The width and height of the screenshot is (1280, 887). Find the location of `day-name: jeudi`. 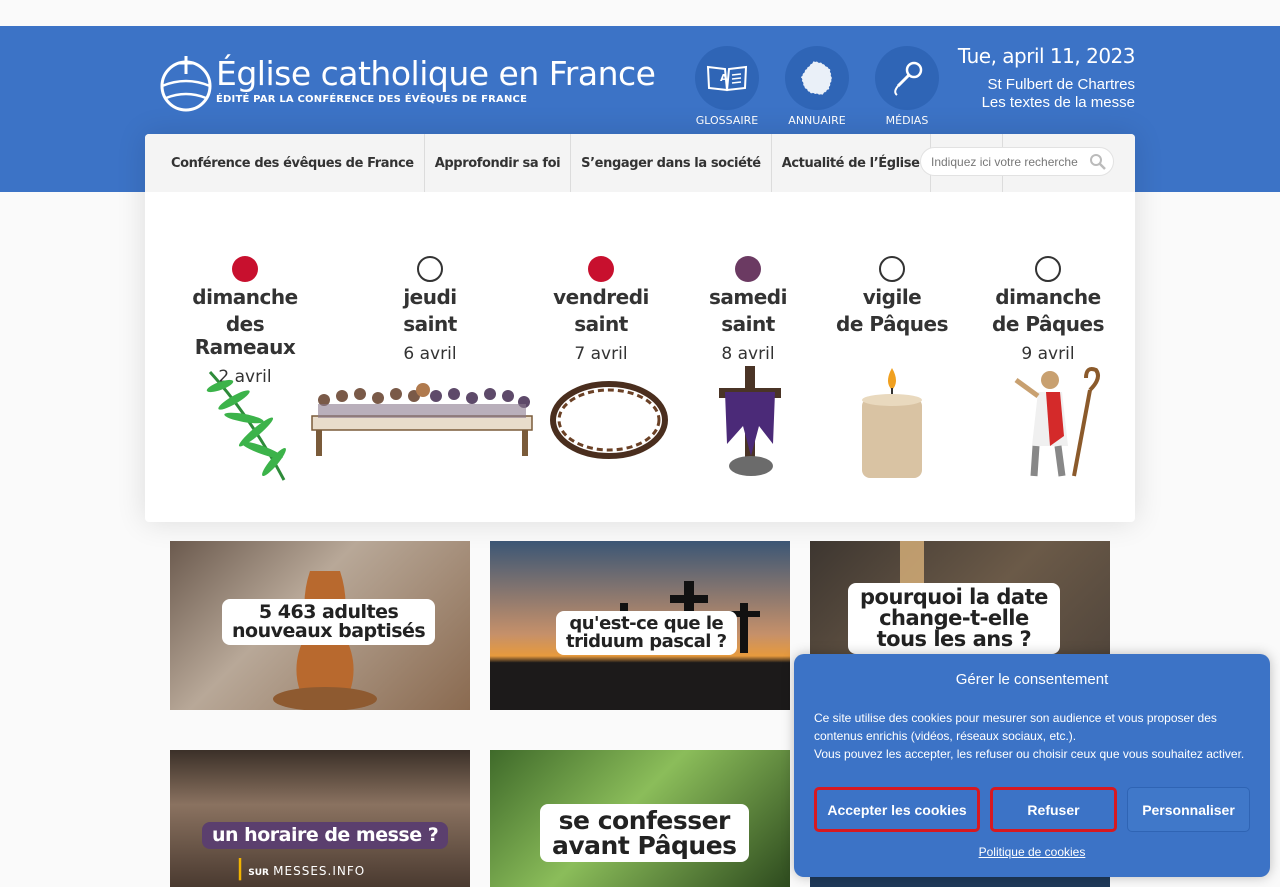

day-name: jeudi is located at coordinates (430, 297).